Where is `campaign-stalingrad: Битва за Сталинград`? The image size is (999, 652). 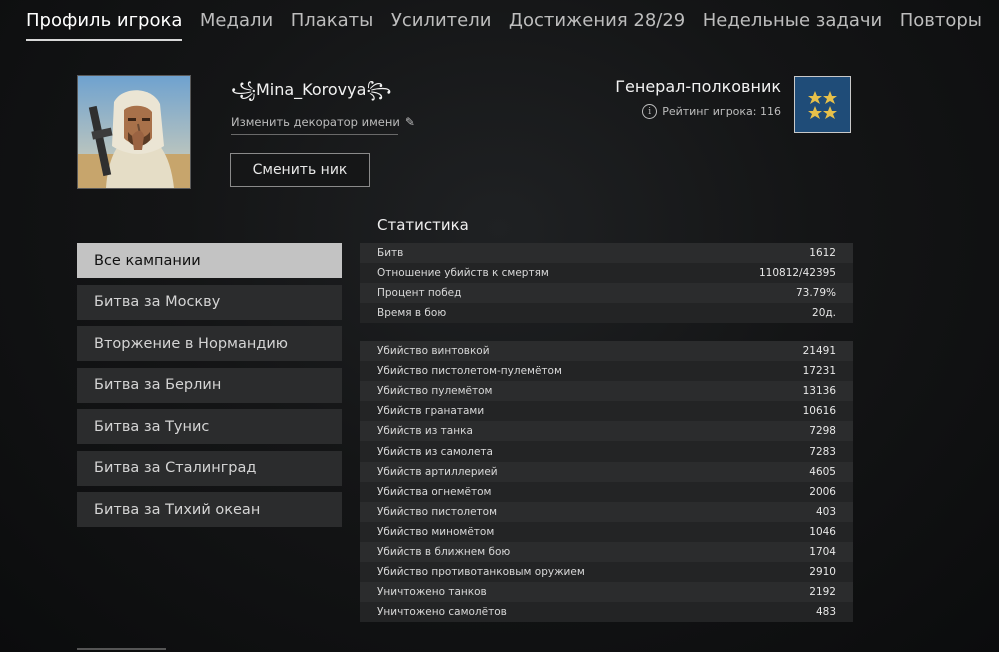
campaign-stalingrad: Битва за Сталинград is located at coordinates (209, 468).